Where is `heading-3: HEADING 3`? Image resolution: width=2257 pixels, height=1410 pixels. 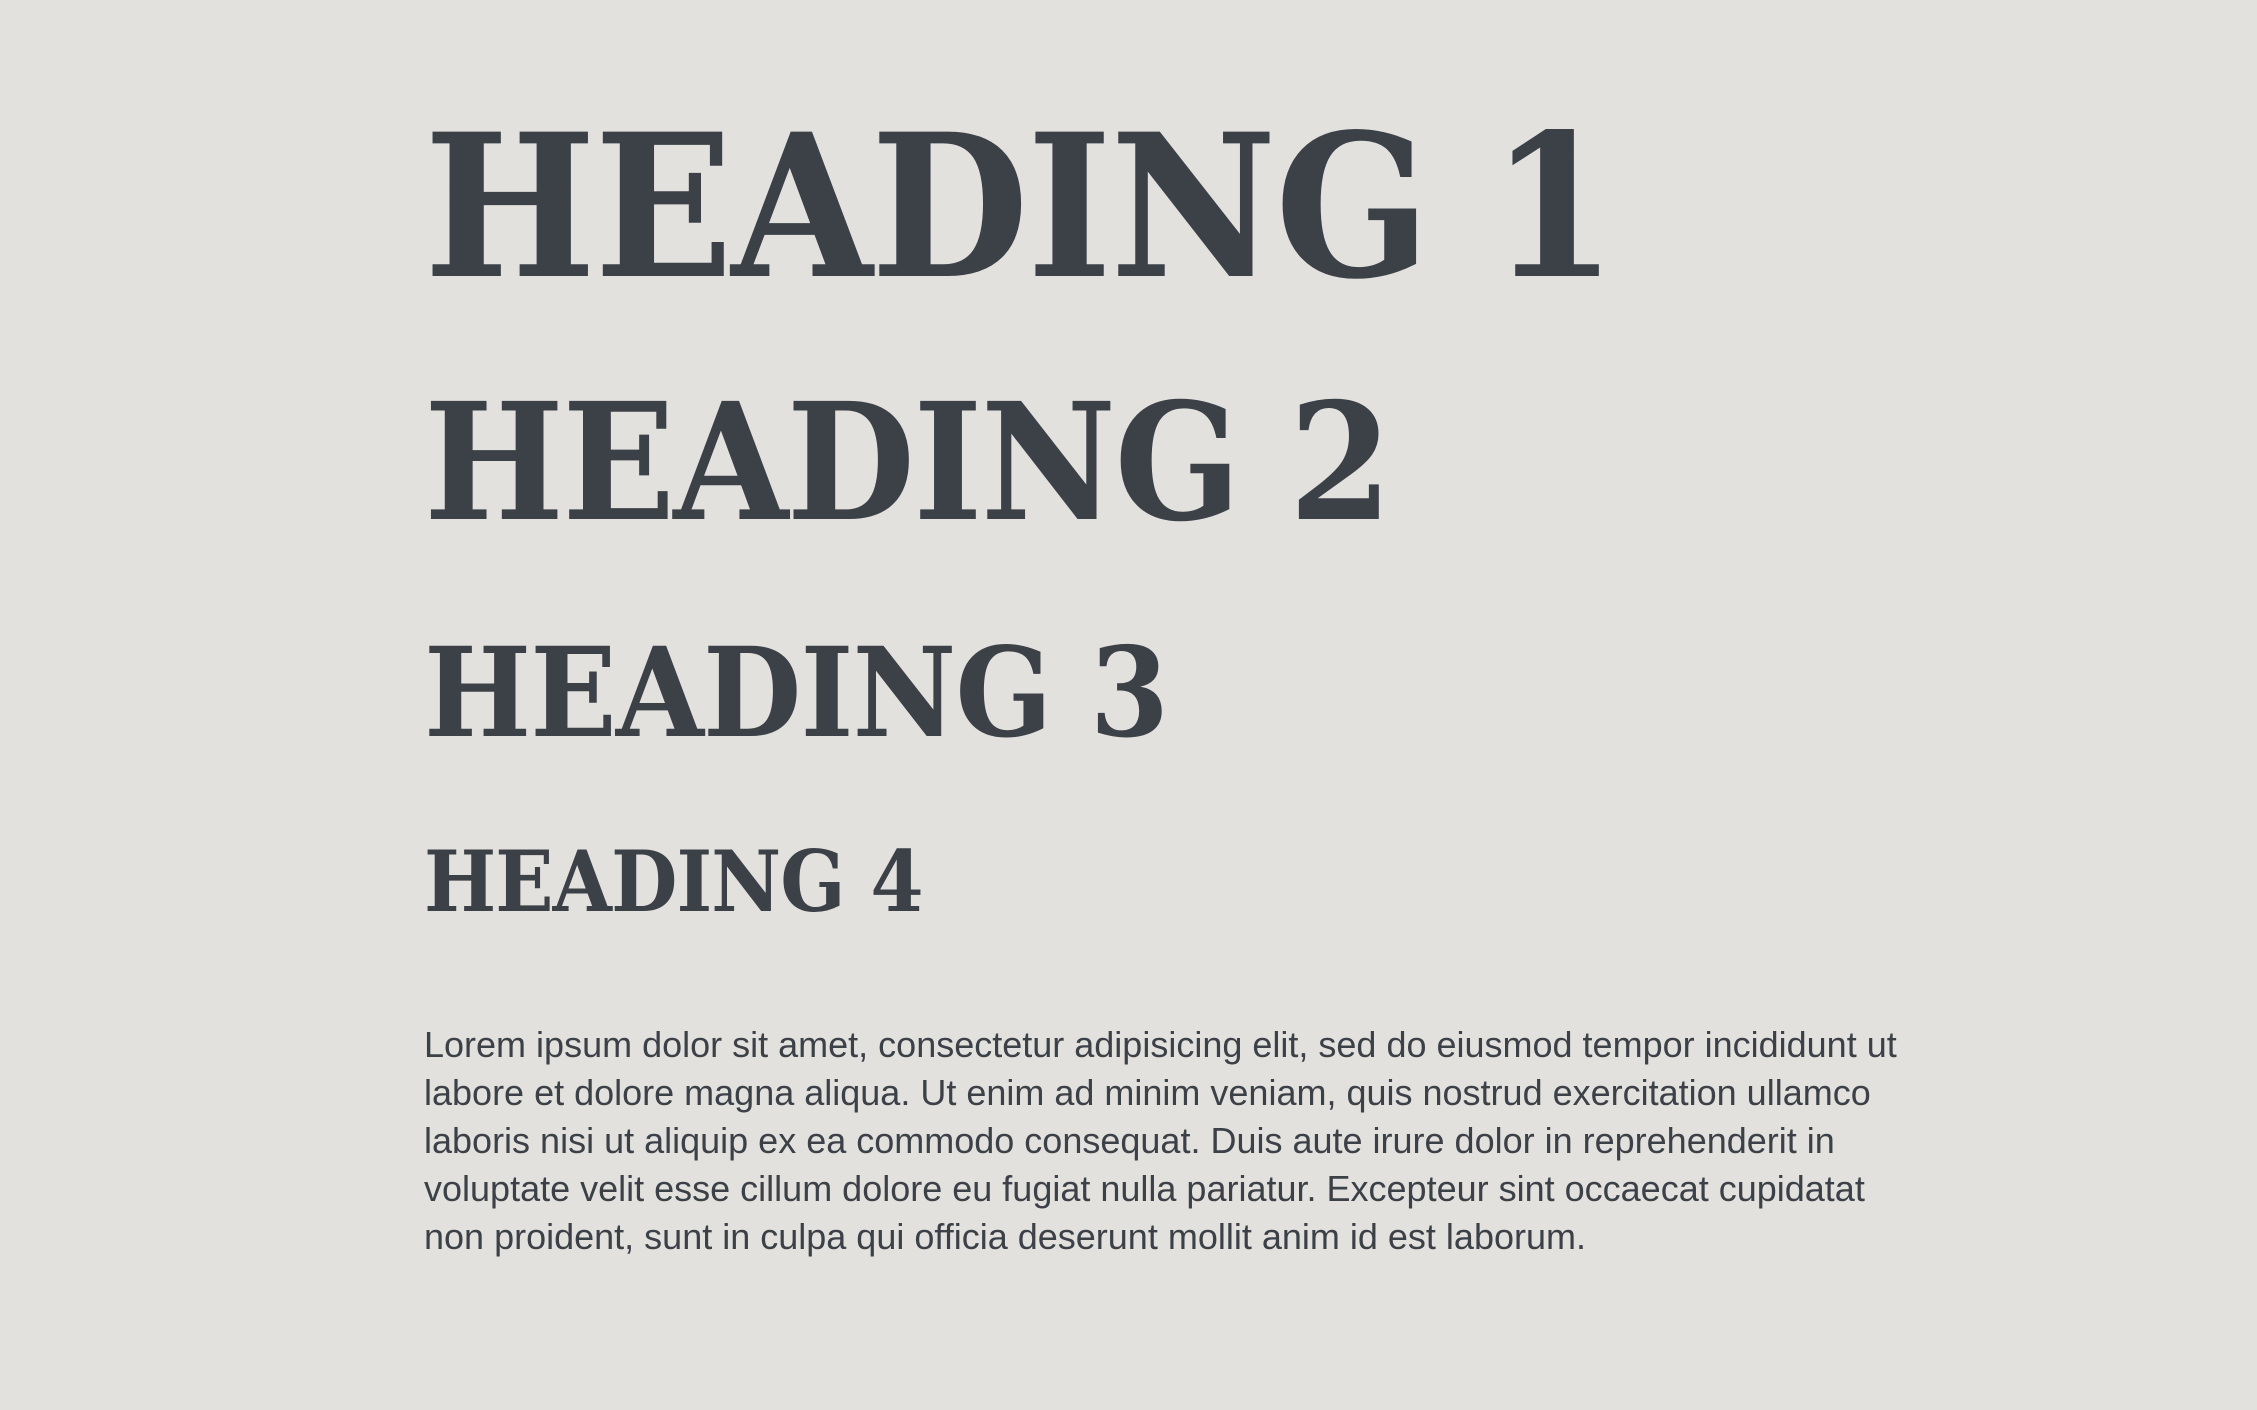 heading-3: HEADING 3 is located at coordinates (796, 693).